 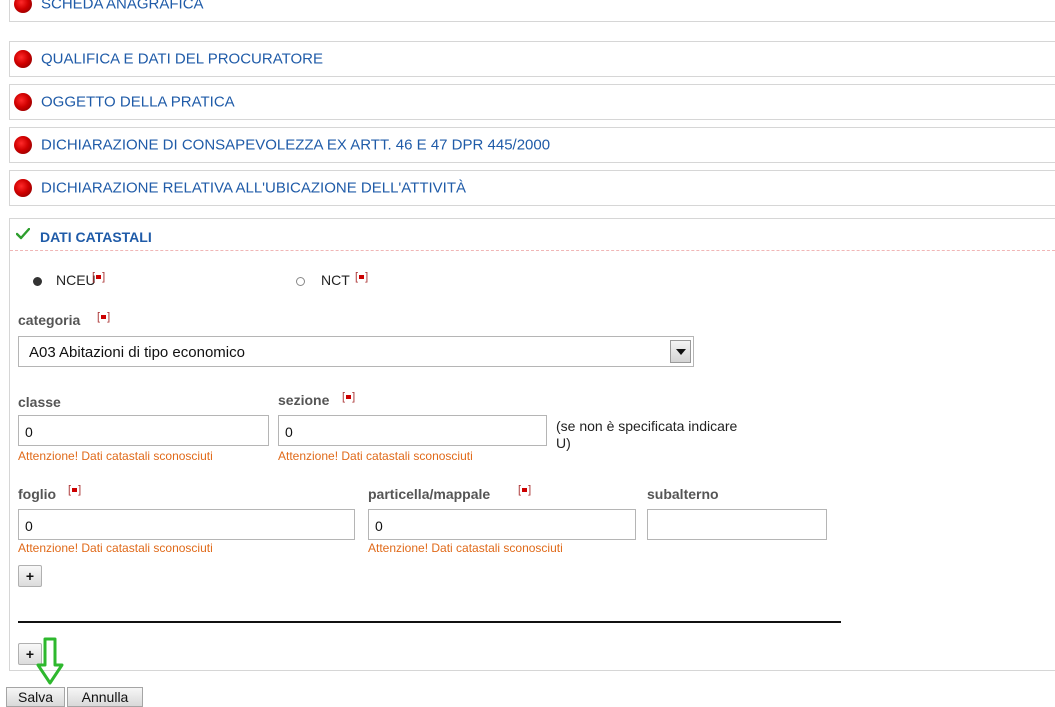 I want to click on header-divider, so click(x=532, y=250).